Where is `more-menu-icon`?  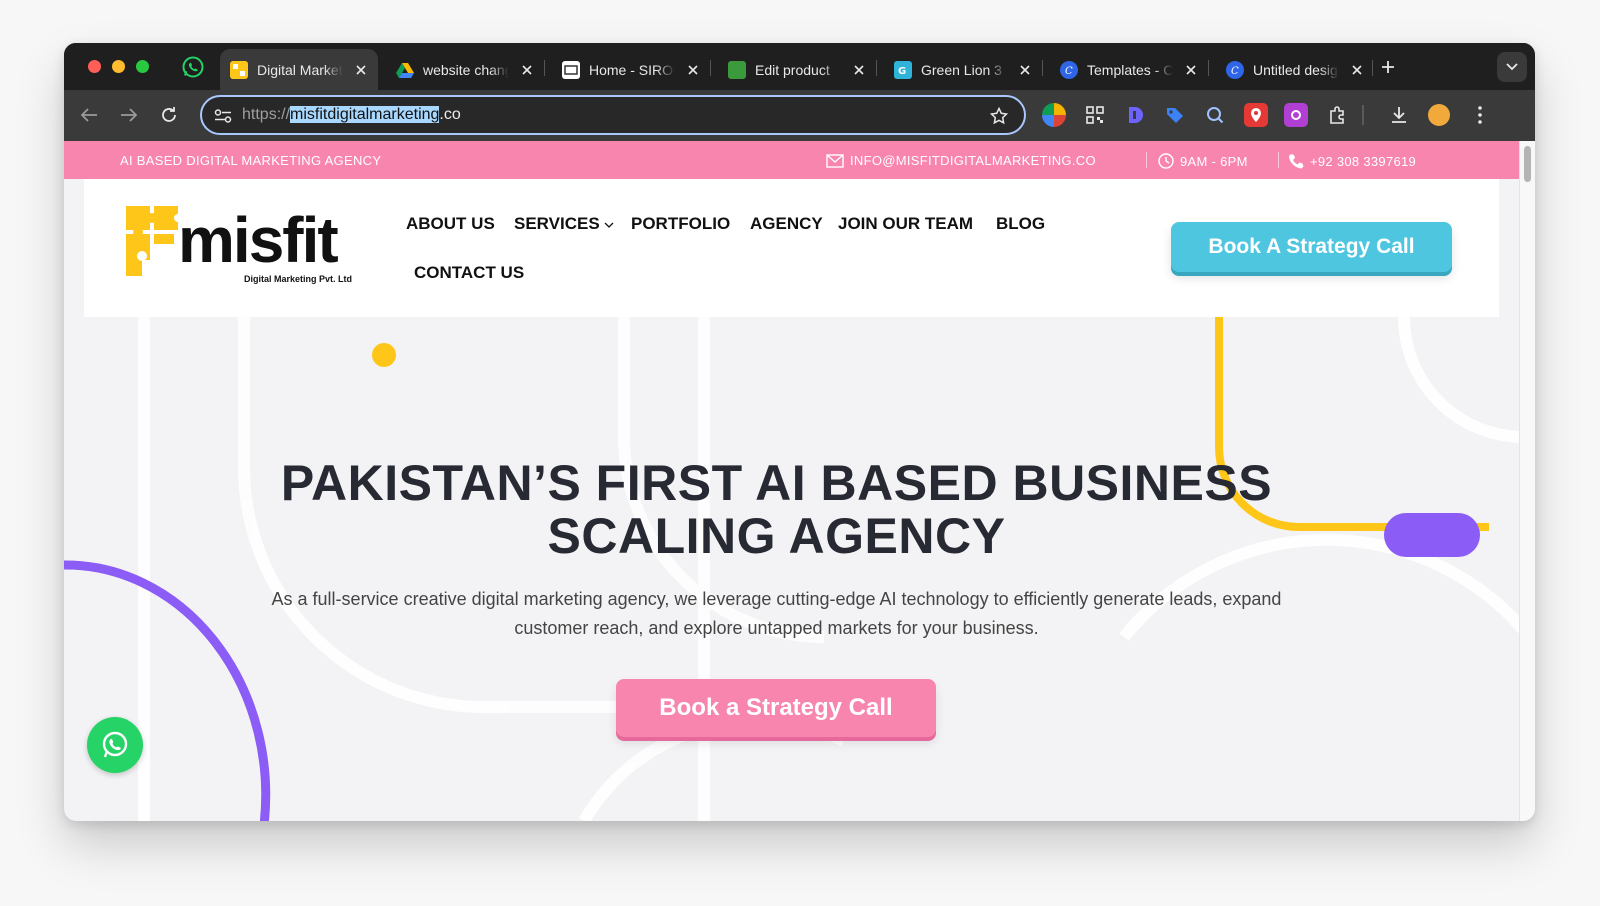 more-menu-icon is located at coordinates (1480, 115).